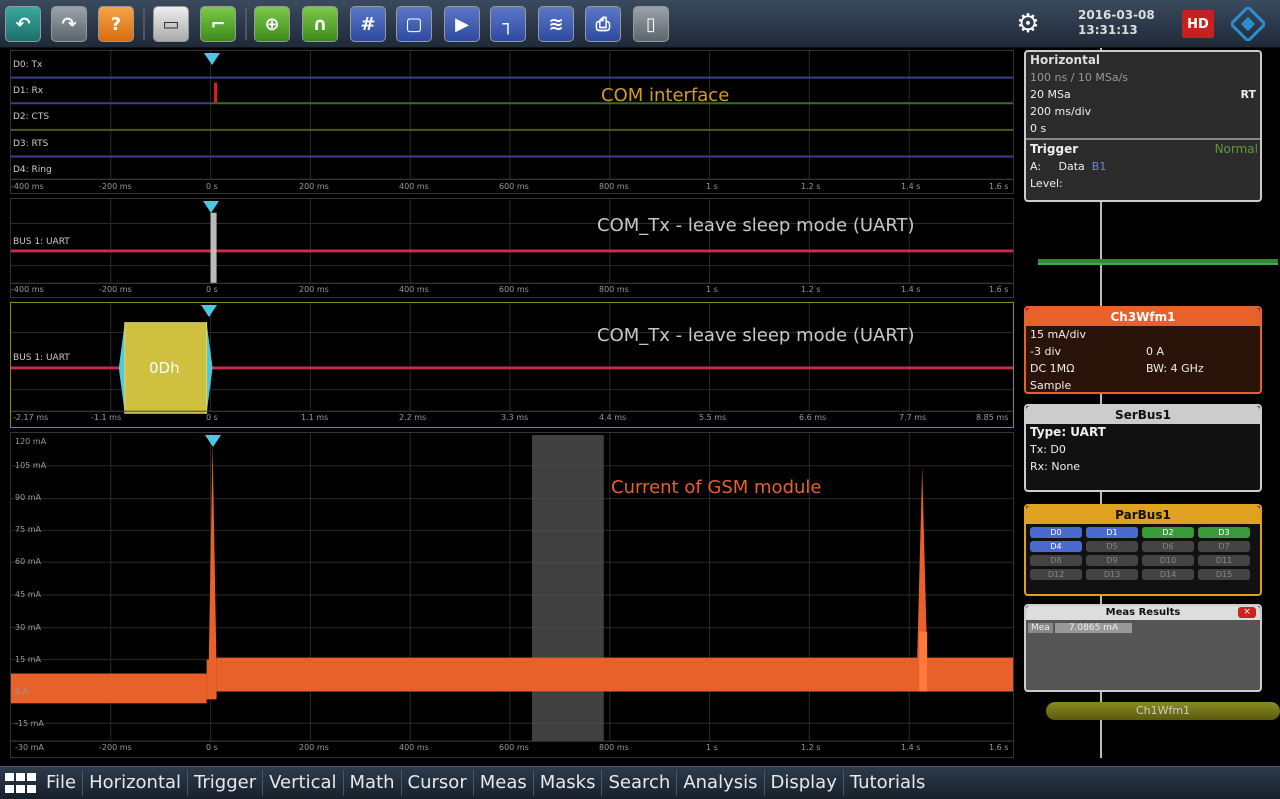  Describe the element at coordinates (62, 783) in the screenshot. I see `menu-file: File` at that location.